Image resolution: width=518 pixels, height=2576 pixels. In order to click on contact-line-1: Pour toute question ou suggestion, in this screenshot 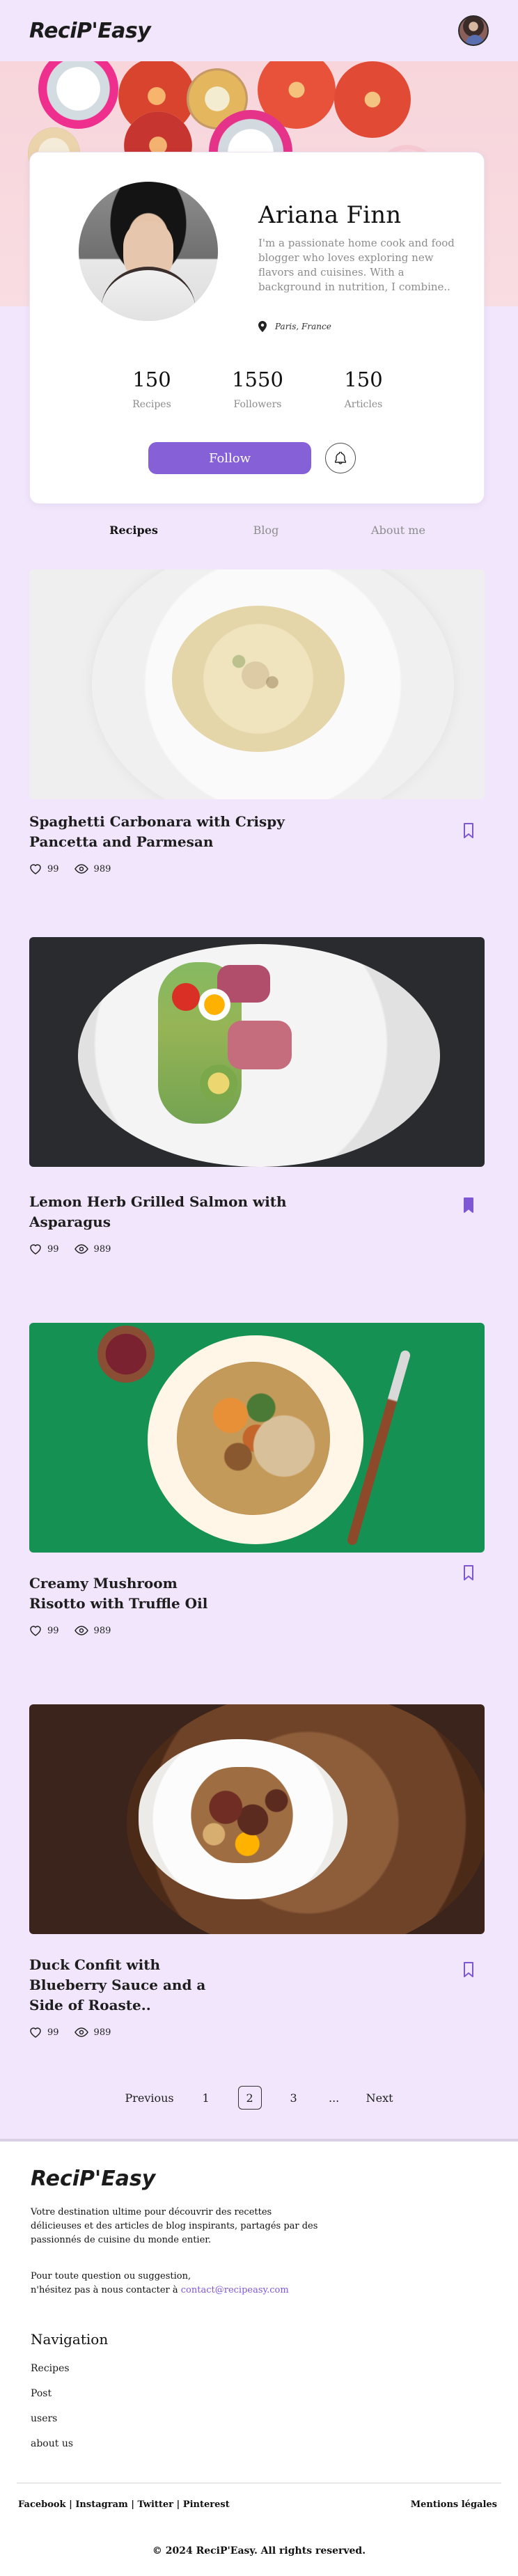, I will do `click(111, 2276)`.